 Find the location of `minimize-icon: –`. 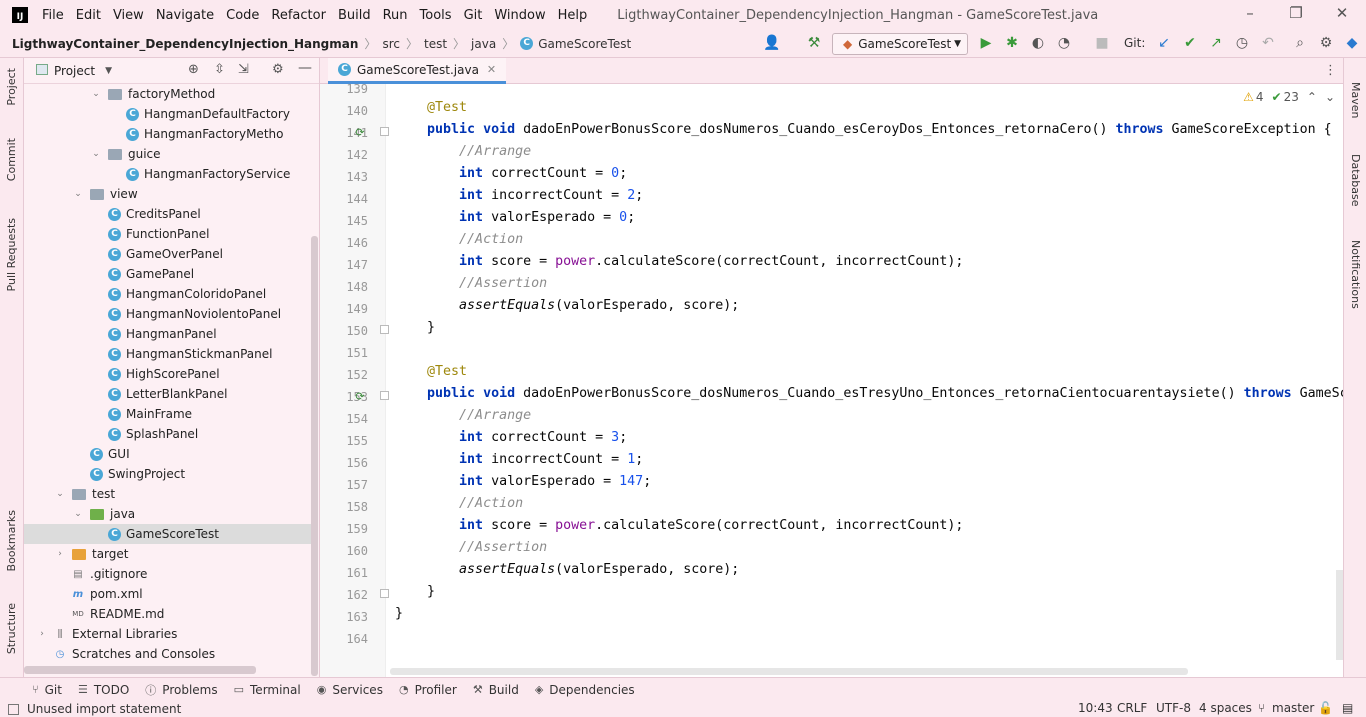

minimize-icon: – is located at coordinates (1250, 13).